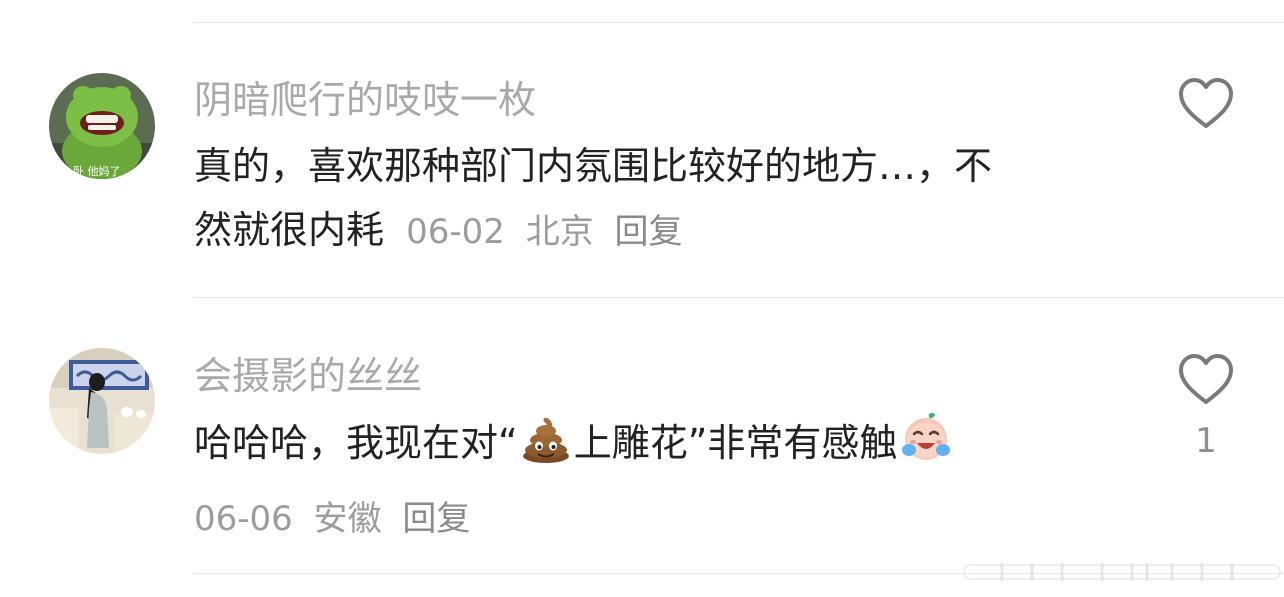 This screenshot has height=597, width=1284. Describe the element at coordinates (546, 450) in the screenshot. I see `poop-emoji` at that location.